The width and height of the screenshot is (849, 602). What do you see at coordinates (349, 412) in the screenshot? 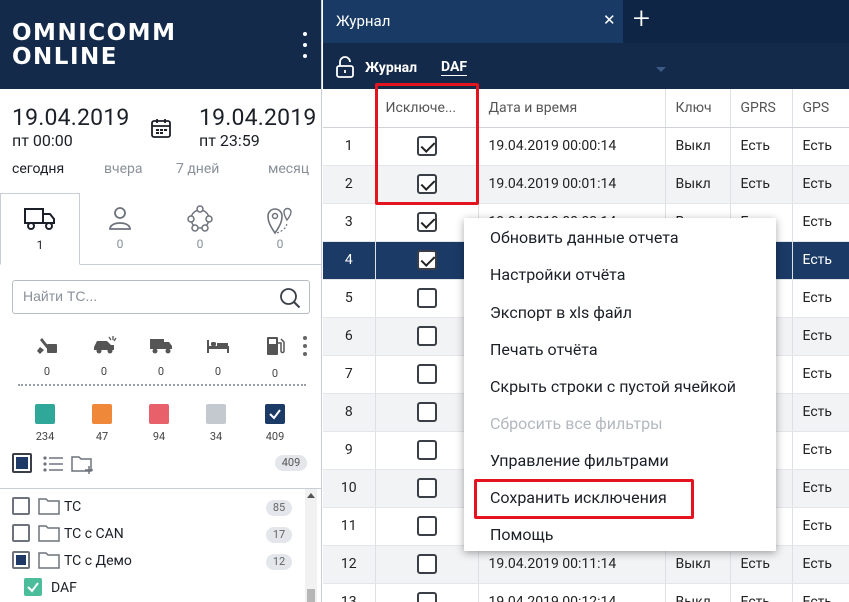
I see `row-number-cell: 8` at bounding box center [349, 412].